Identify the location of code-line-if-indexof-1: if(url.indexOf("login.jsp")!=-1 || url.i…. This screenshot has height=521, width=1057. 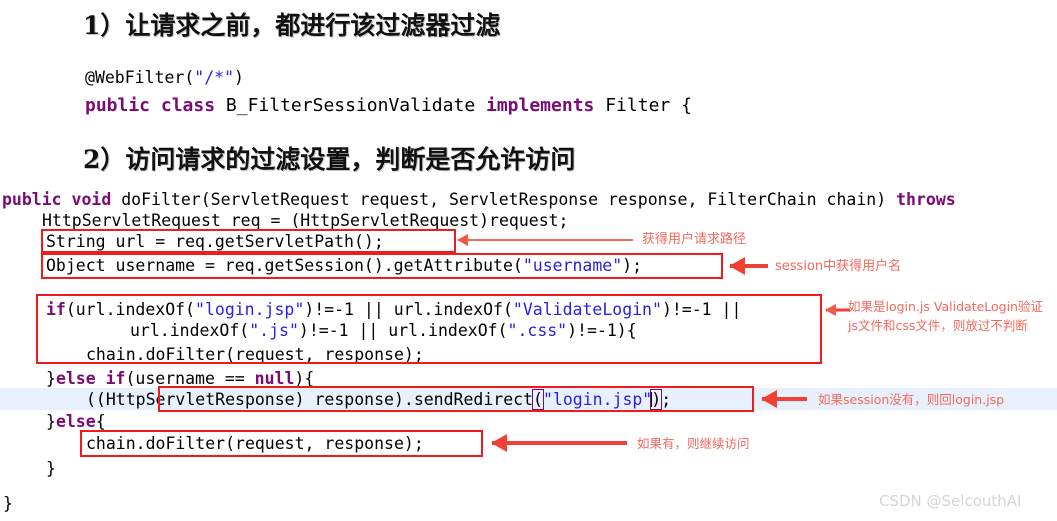
(393, 309).